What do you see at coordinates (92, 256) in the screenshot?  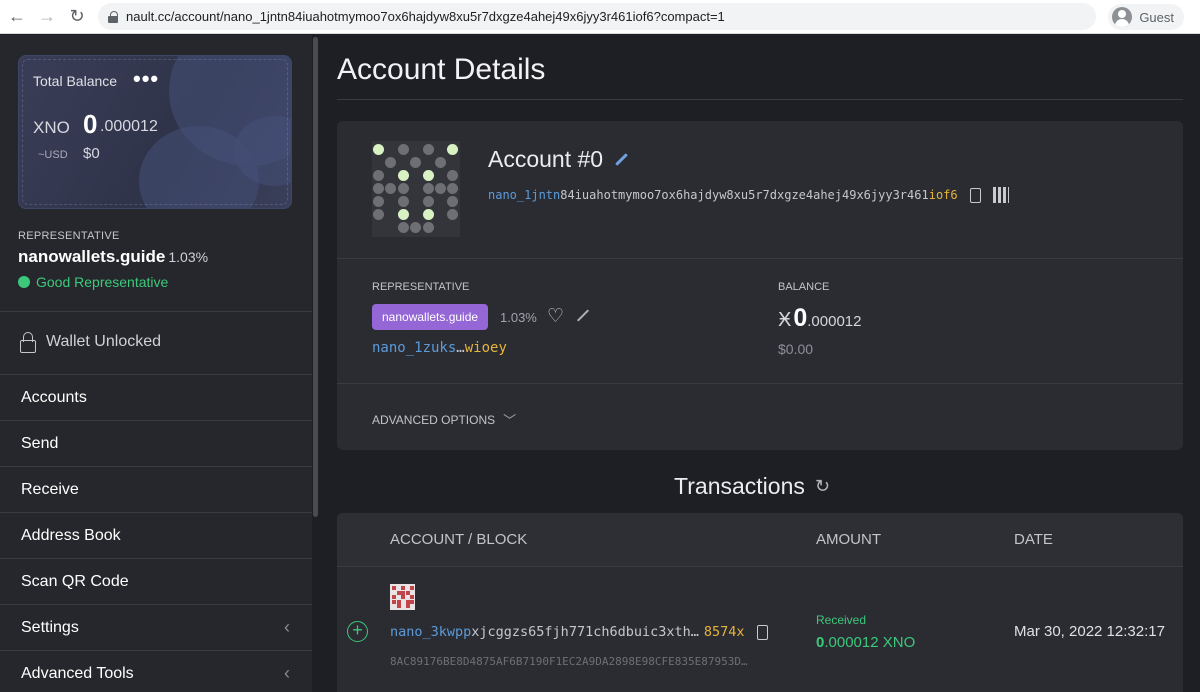 I see `representative-name: nanowallets.guide` at bounding box center [92, 256].